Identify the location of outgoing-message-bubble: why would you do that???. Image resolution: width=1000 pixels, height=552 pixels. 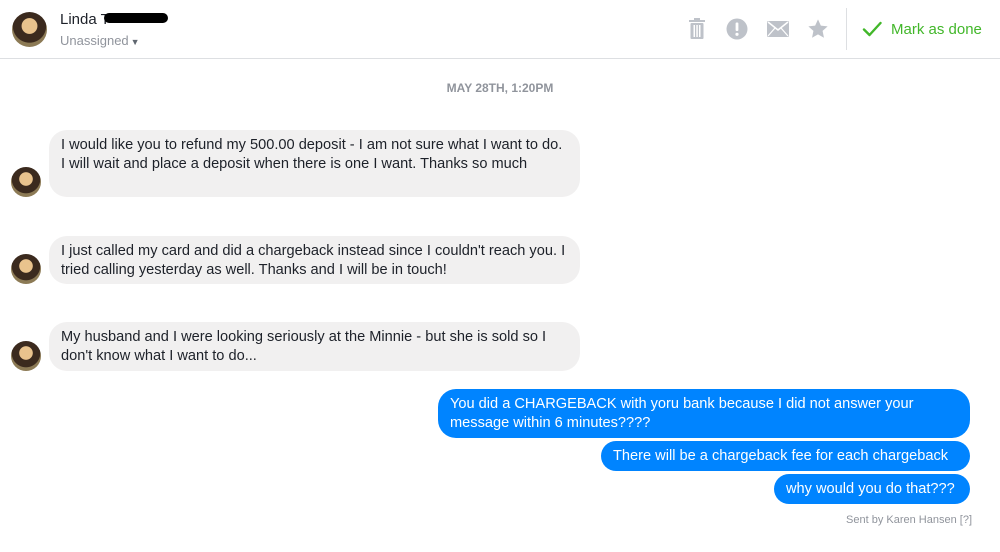
(872, 489).